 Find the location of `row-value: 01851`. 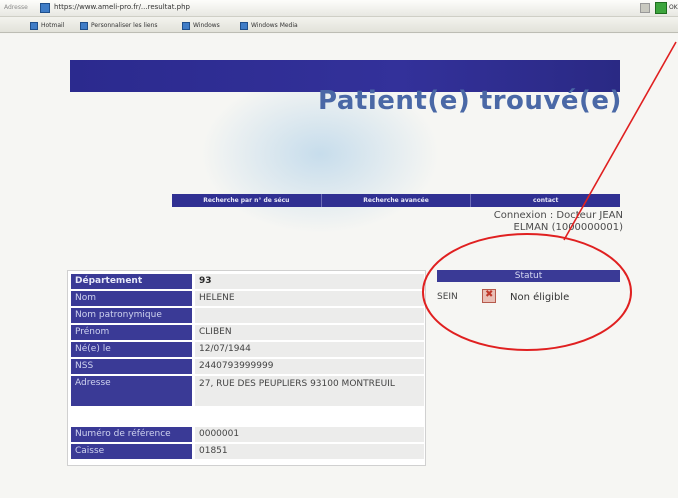

row-value: 01851 is located at coordinates (309, 451).